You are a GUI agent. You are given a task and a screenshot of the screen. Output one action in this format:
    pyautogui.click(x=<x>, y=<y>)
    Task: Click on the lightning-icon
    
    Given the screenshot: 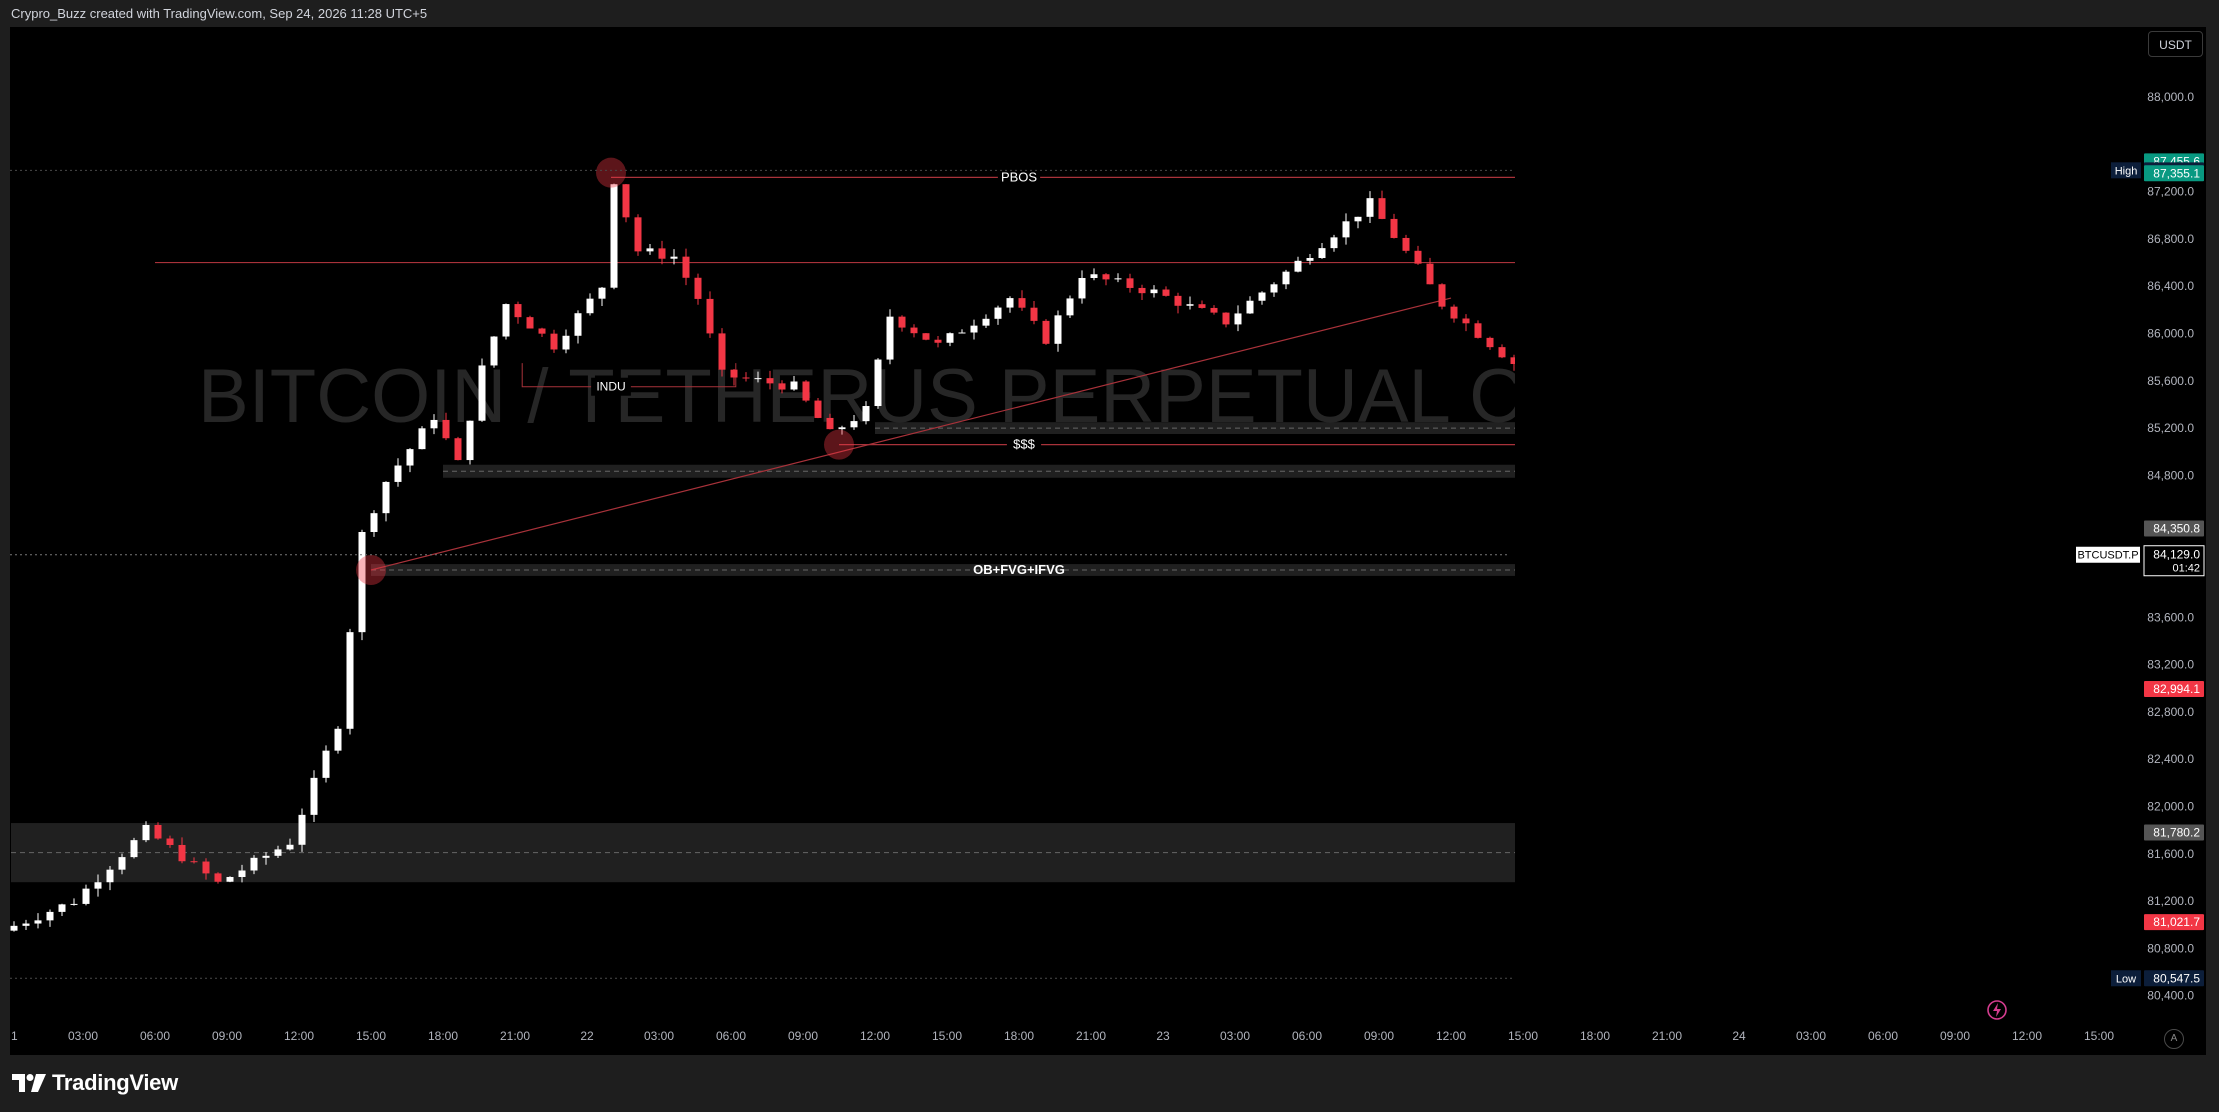 What is the action you would take?
    pyautogui.click(x=1997, y=1010)
    